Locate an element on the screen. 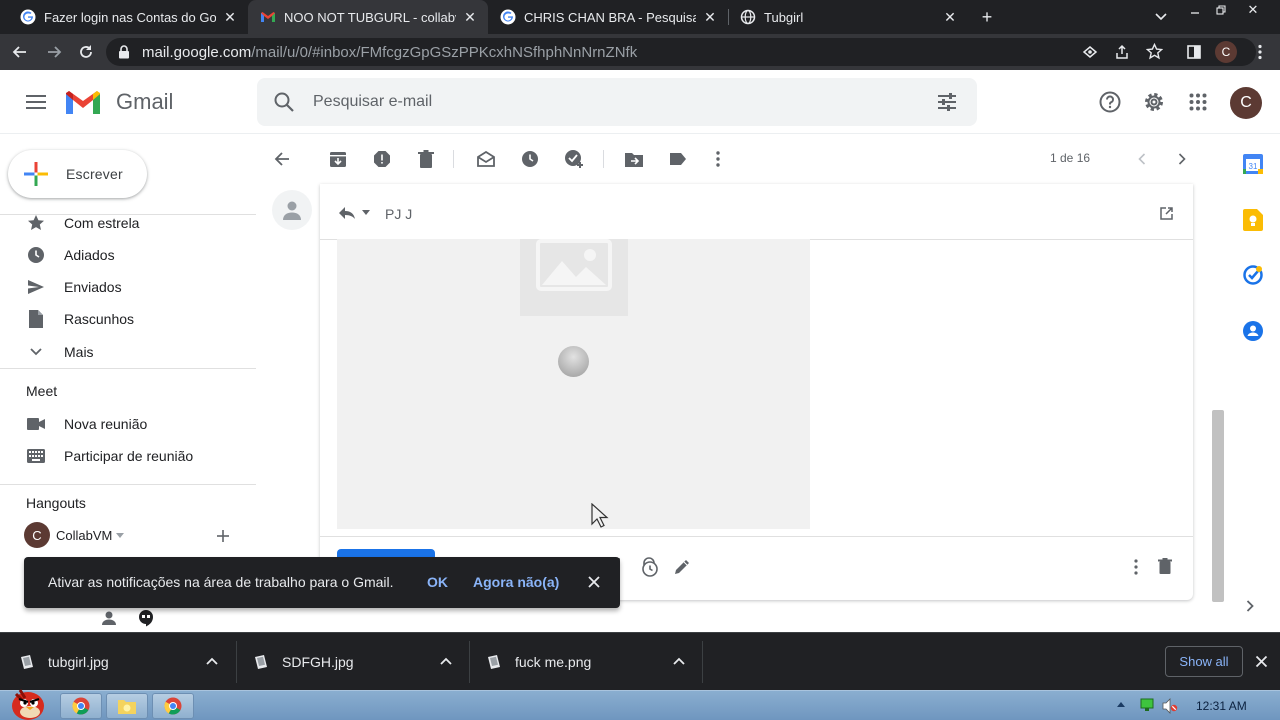  tab-tubgirl: Tubgirl ✕ is located at coordinates (848, 17).